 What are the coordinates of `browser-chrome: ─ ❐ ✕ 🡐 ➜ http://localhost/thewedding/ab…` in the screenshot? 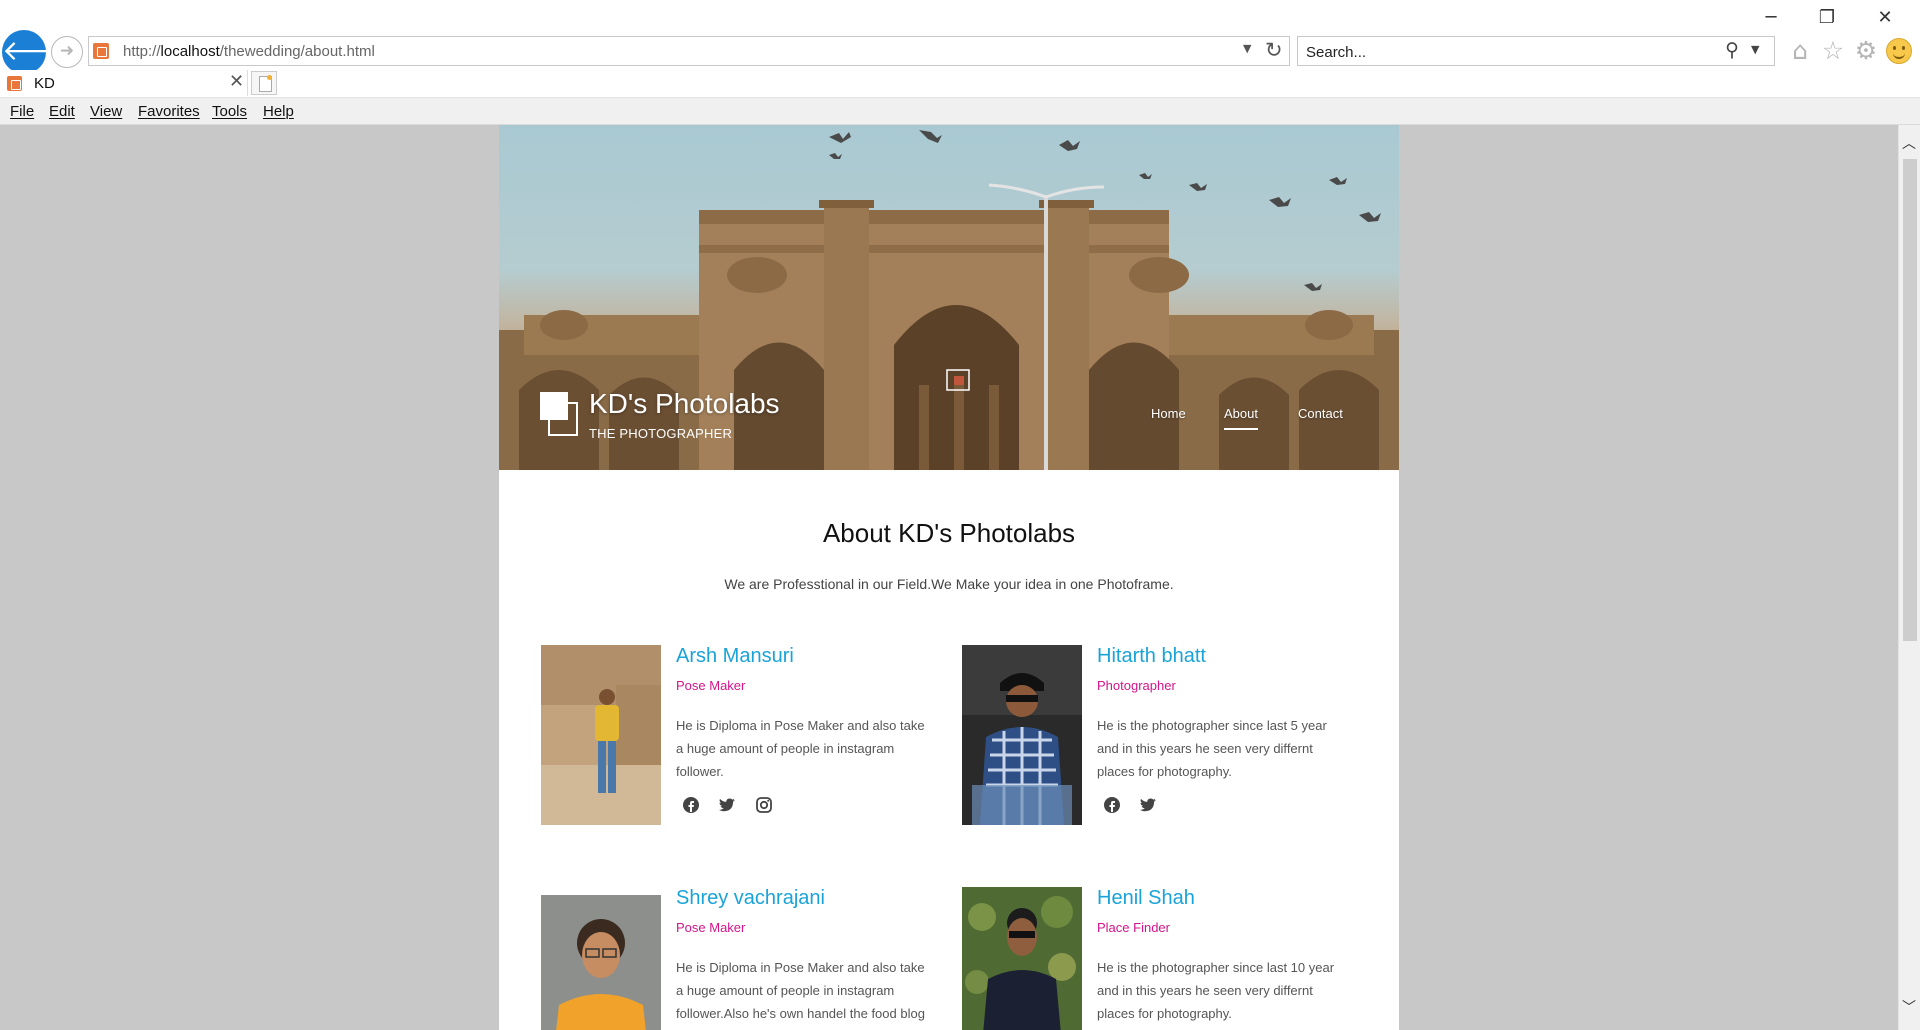 It's located at (960, 62).